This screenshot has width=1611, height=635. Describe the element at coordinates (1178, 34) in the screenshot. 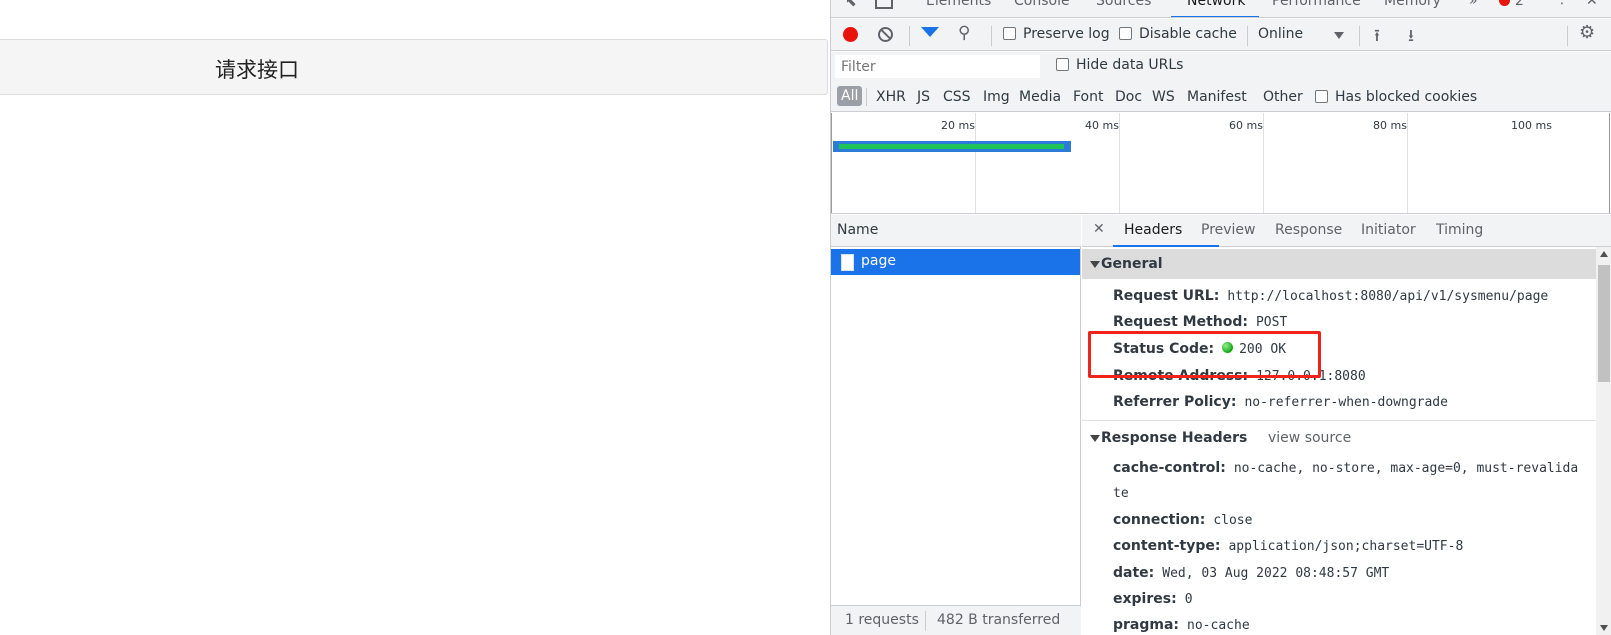

I see `disable-cache-checkbox: Disable cache` at that location.